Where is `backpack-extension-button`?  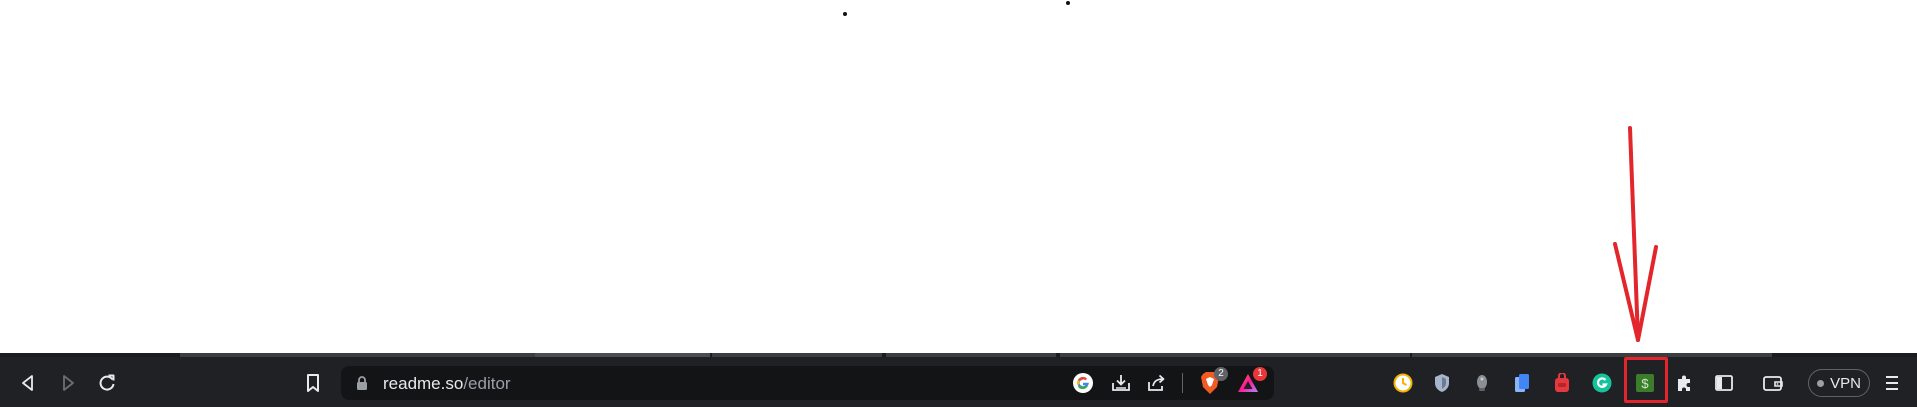 backpack-extension-button is located at coordinates (1562, 383).